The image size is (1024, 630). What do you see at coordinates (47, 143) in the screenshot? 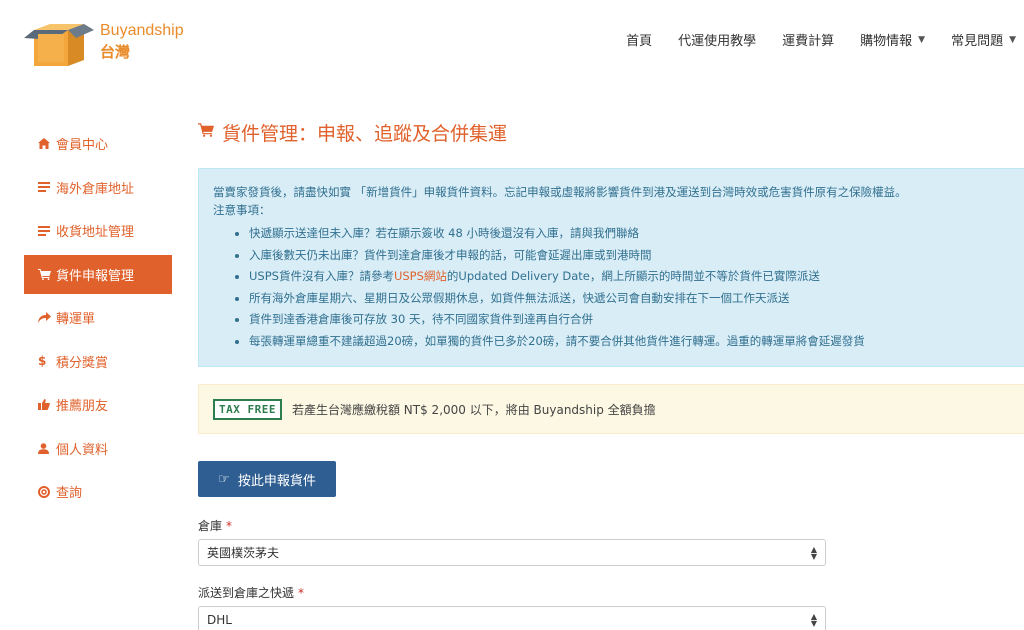
I see `home-icon` at bounding box center [47, 143].